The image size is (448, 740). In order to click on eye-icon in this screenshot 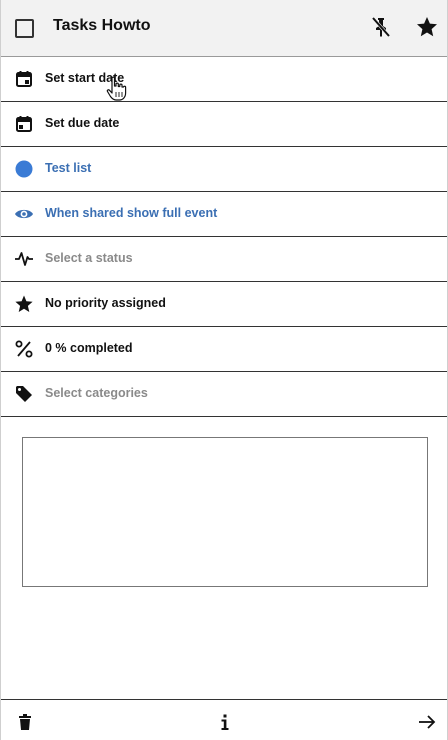, I will do `click(24, 214)`.